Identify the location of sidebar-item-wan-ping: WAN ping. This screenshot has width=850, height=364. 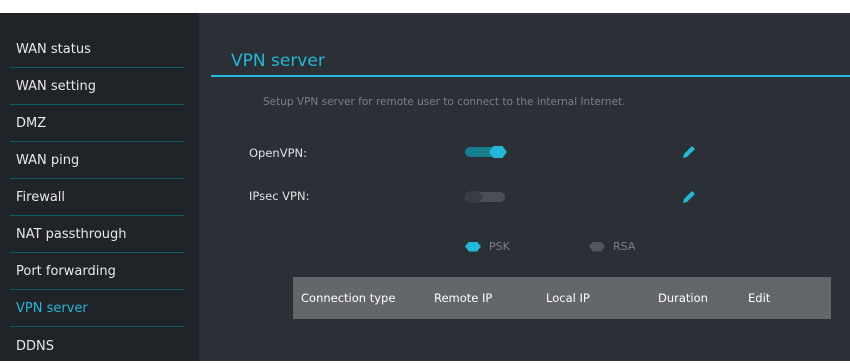
(97, 161).